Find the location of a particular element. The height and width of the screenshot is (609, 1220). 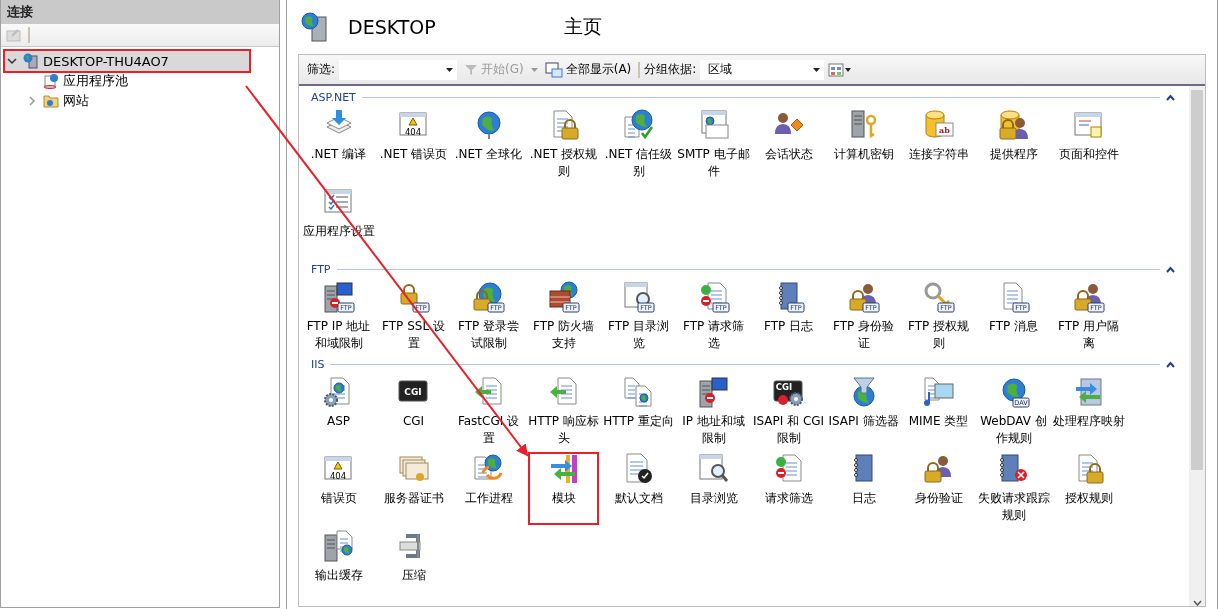

feature-tile: 失败请求跟踪规则 is located at coordinates (1013, 488).